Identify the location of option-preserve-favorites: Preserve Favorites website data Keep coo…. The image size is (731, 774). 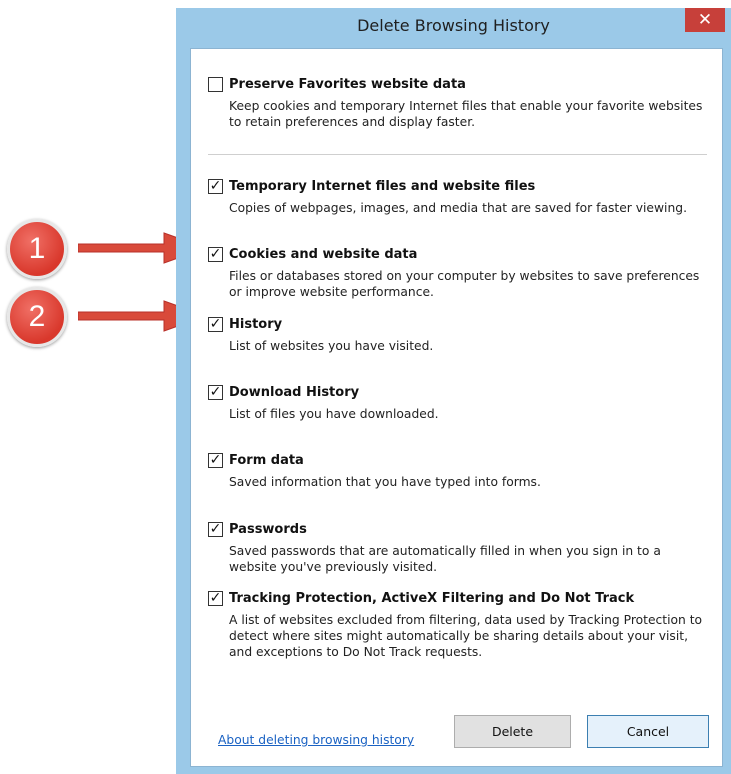
(463, 103).